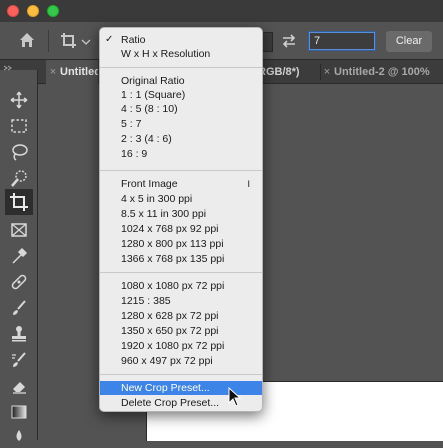  I want to click on tools-panel, so click(19, 250).